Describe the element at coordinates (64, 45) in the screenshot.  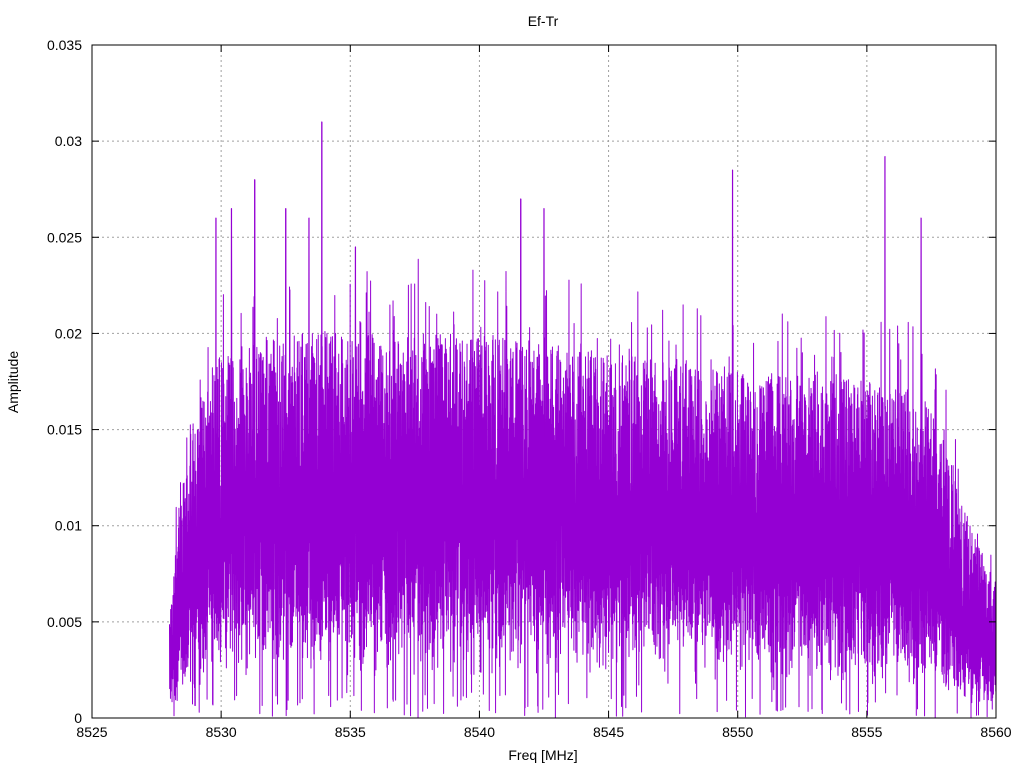
I see `y-tick-label: 0.035` at that location.